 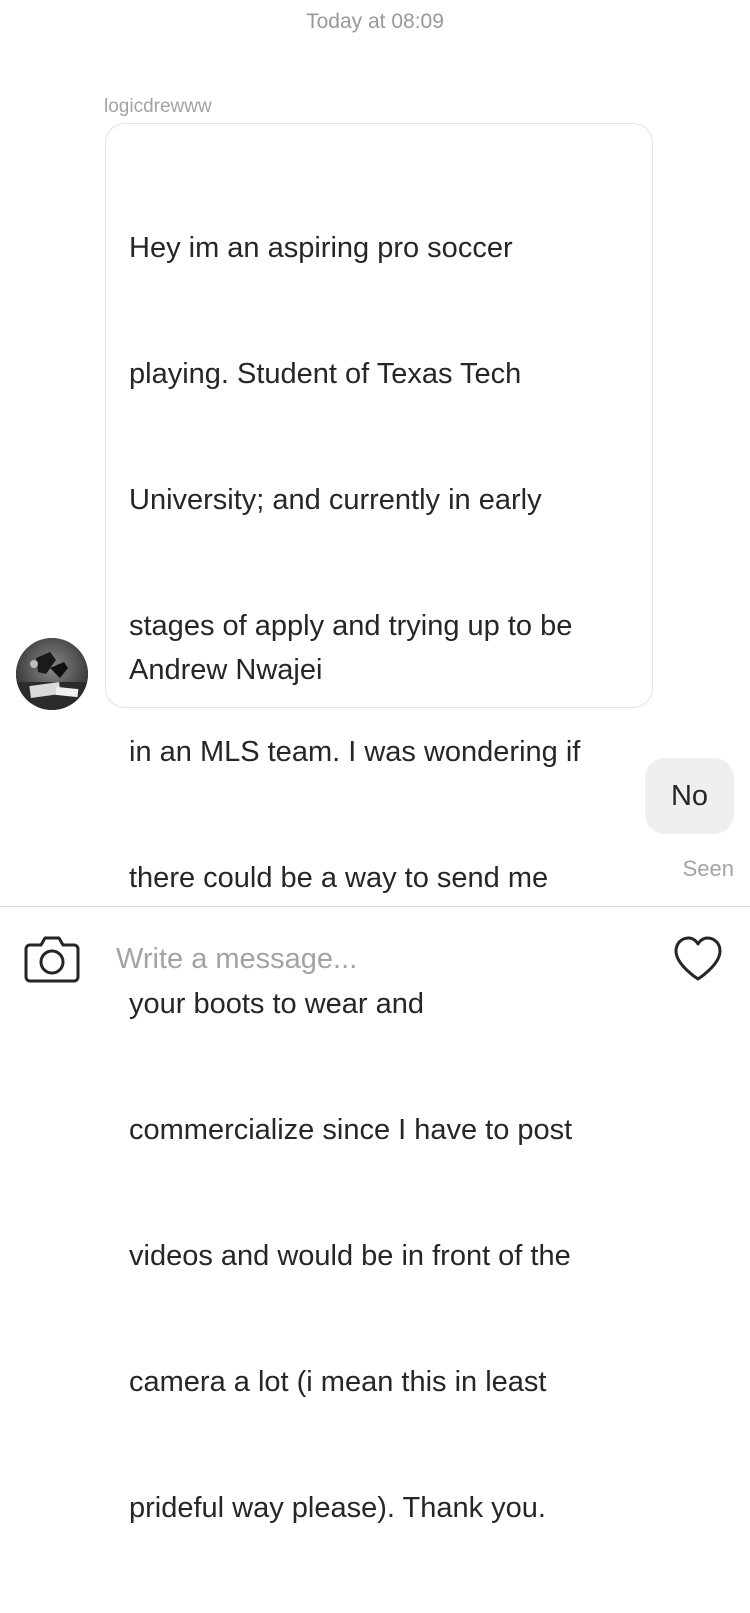 What do you see at coordinates (351, 1130) in the screenshot?
I see `message-line: commercialize since I have to post` at bounding box center [351, 1130].